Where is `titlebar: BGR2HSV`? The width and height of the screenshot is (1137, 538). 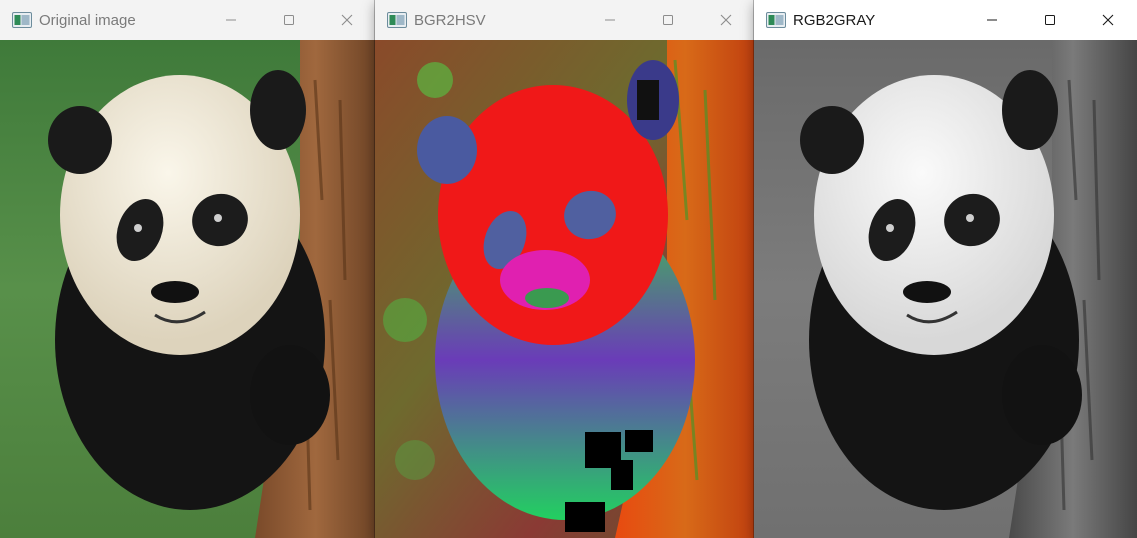
titlebar: BGR2HSV is located at coordinates (565, 20).